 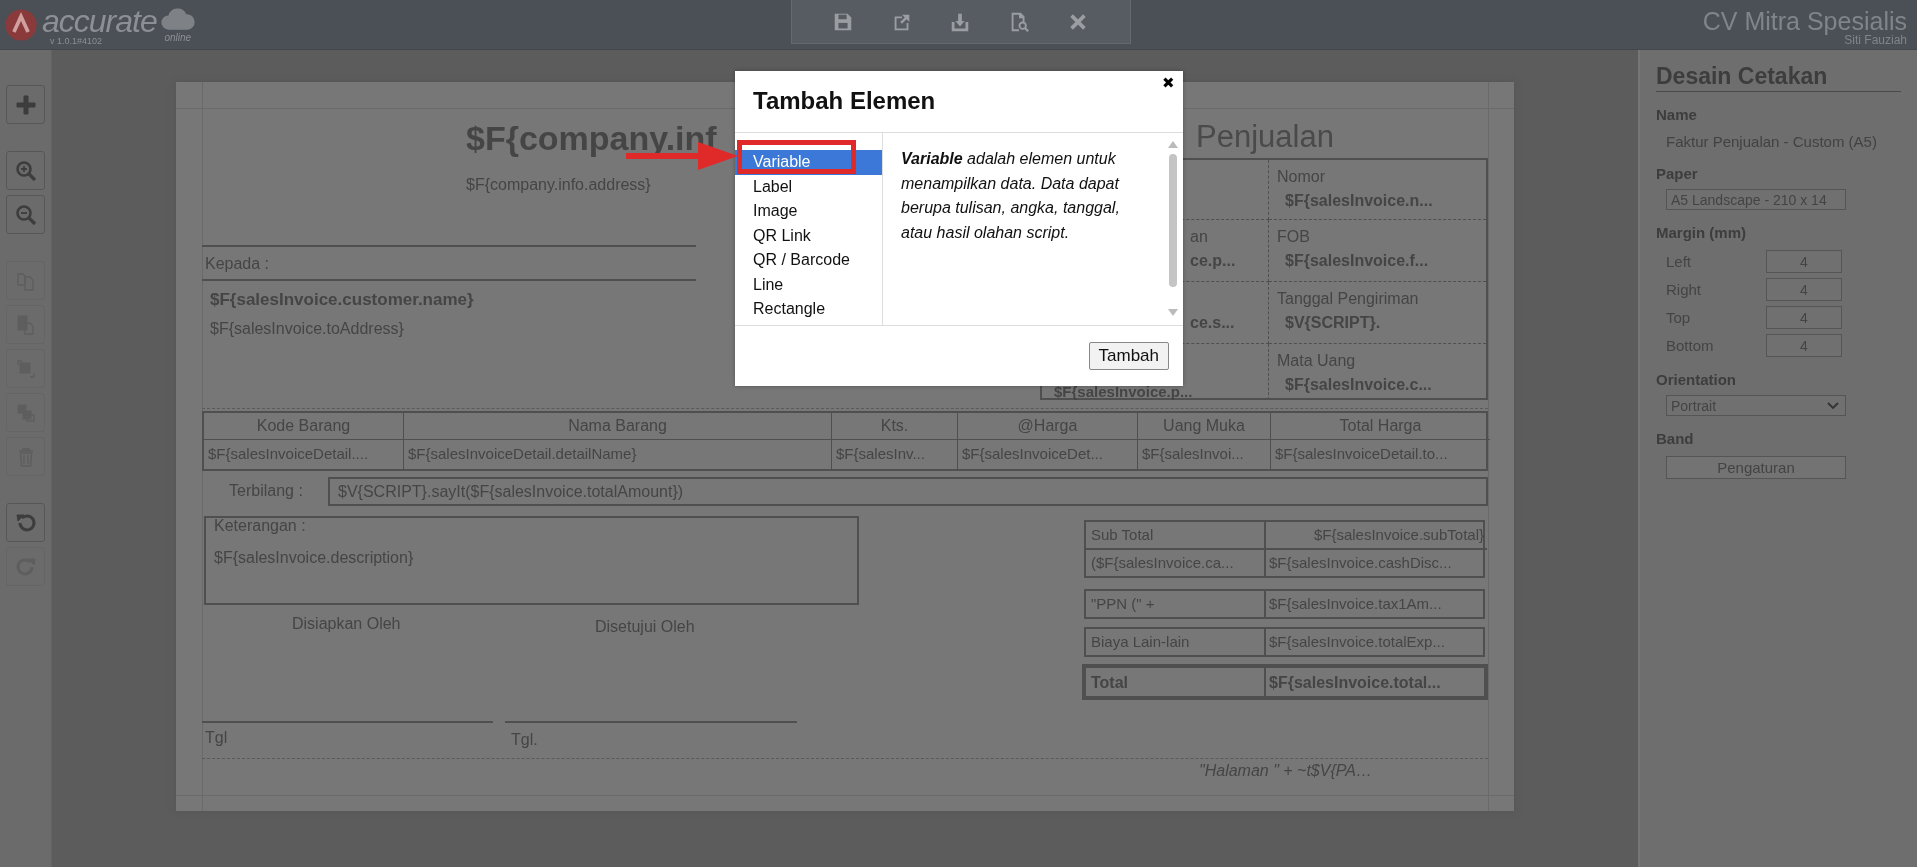 I want to click on undo-button, so click(x=25, y=522).